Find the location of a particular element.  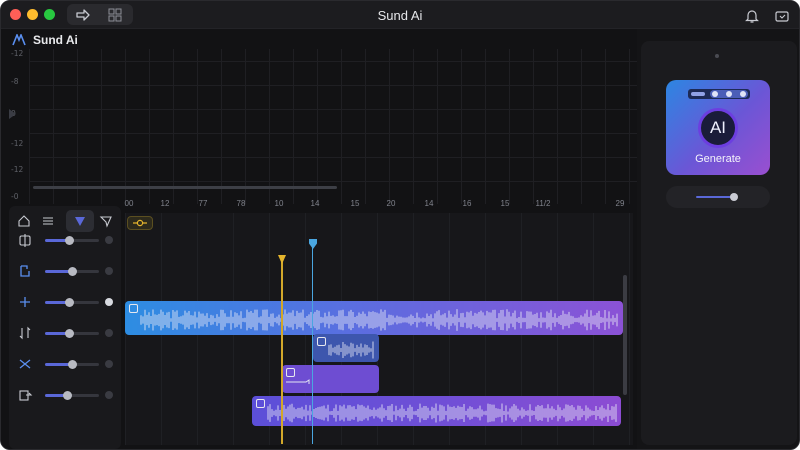

shuffle-icon is located at coordinates (25, 364).